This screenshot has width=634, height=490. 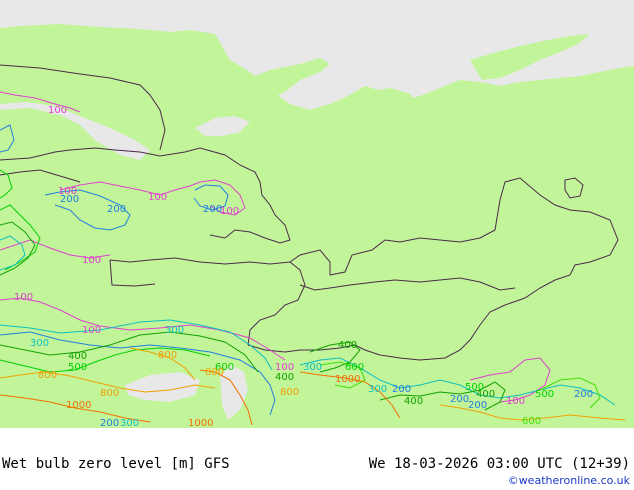 I want to click on site-credit-link: ©weatheronline.co.uk, so click(x=569, y=480).